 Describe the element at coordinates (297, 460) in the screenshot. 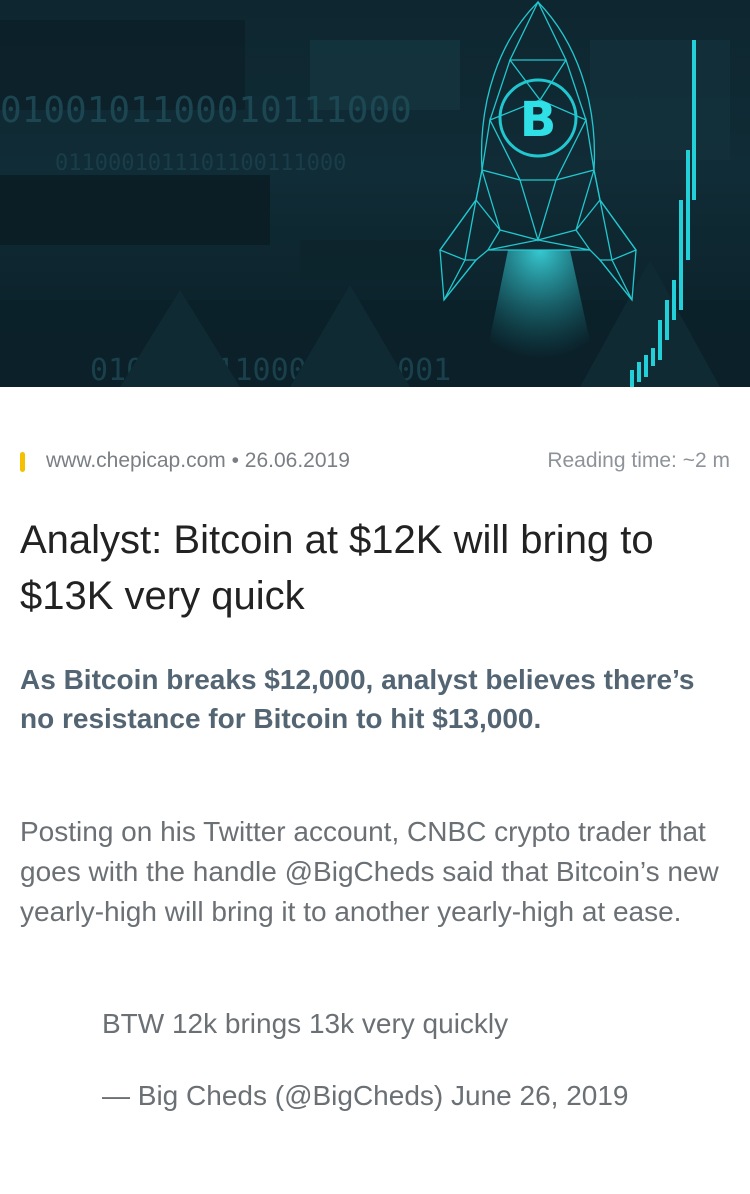

I see `publish-date: 26.06.2019` at that location.